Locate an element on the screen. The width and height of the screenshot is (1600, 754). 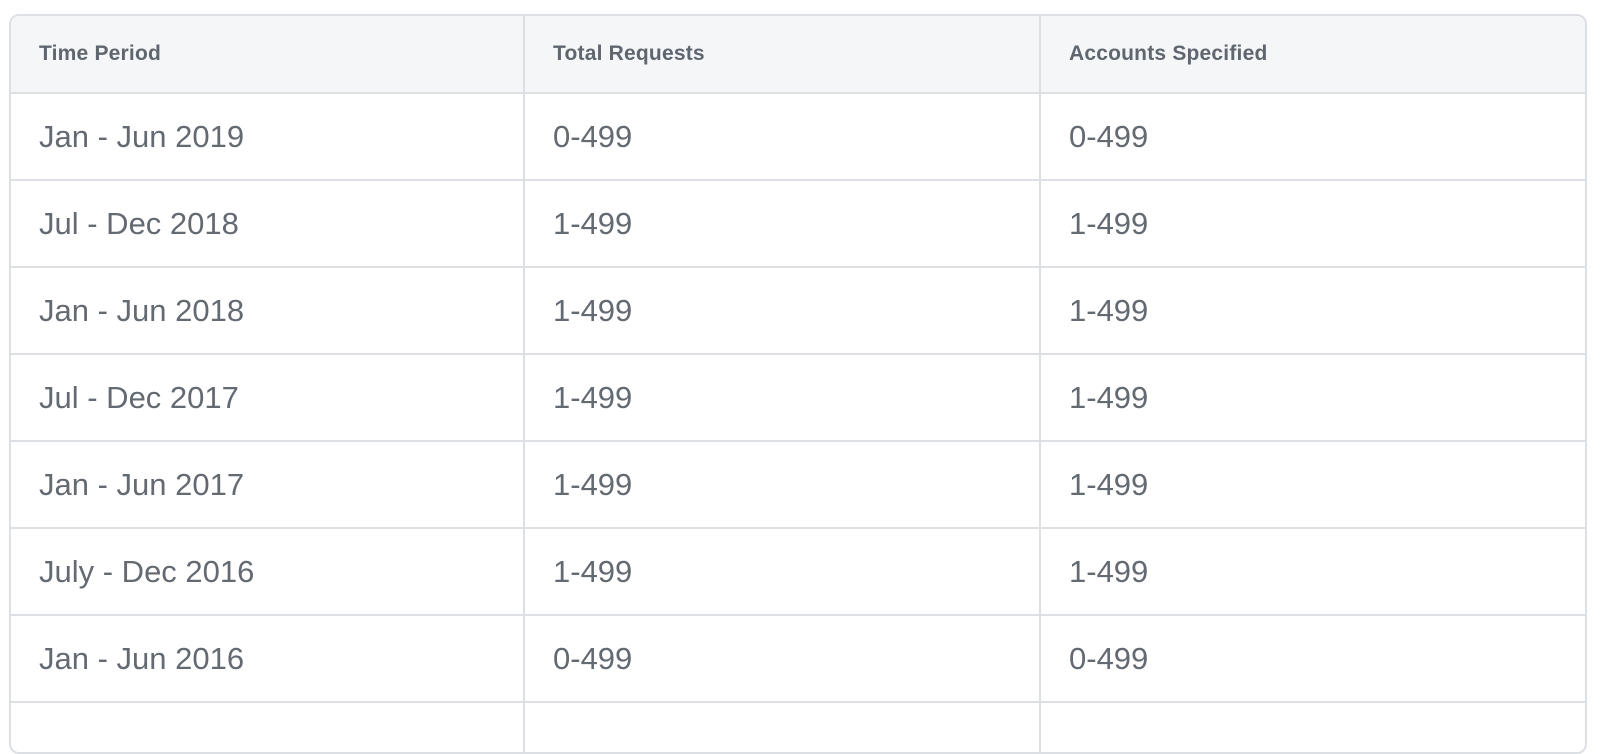
cell-time-period: Jan - Jun 2016 is located at coordinates (268, 659).